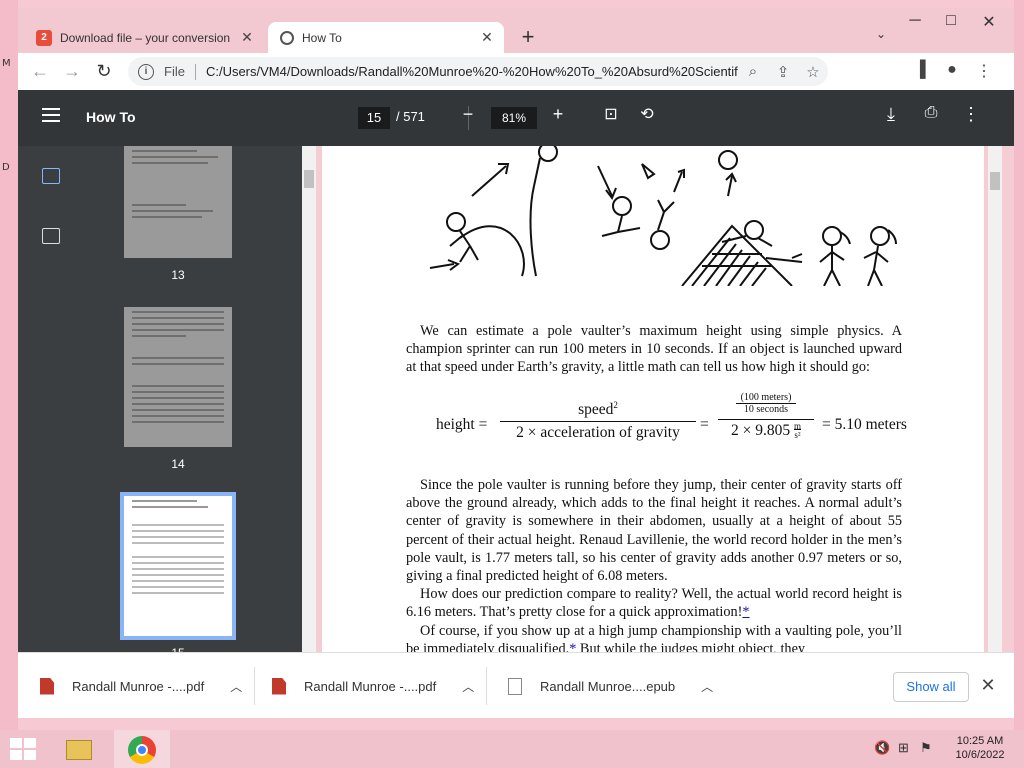  Describe the element at coordinates (598, 431) in the screenshot. I see `equation-denominator: 2 × acceleration of gravity` at that location.